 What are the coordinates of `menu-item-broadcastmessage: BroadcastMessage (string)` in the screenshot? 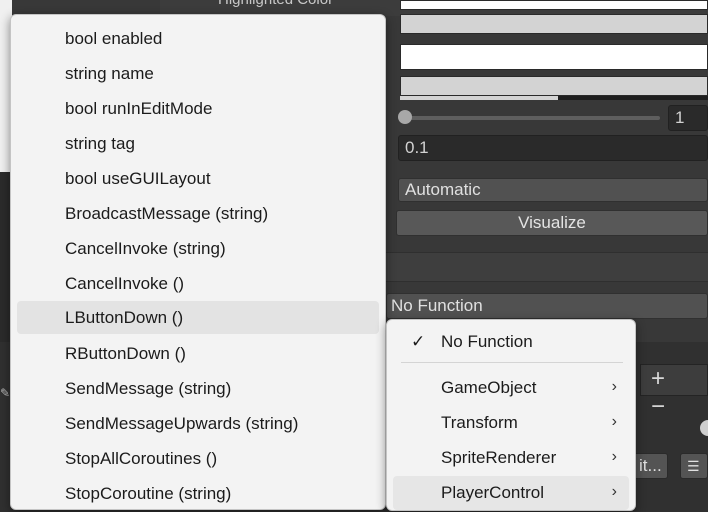 It's located at (198, 213).